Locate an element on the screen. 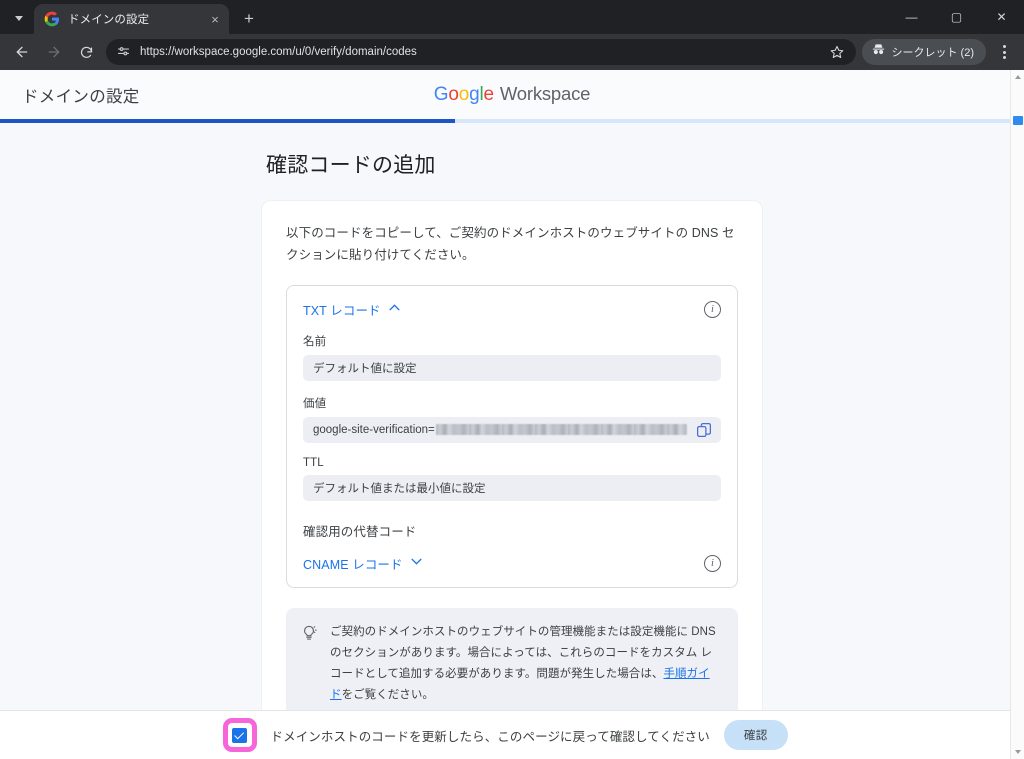 The width and height of the screenshot is (1024, 759). star-icon is located at coordinates (837, 52).